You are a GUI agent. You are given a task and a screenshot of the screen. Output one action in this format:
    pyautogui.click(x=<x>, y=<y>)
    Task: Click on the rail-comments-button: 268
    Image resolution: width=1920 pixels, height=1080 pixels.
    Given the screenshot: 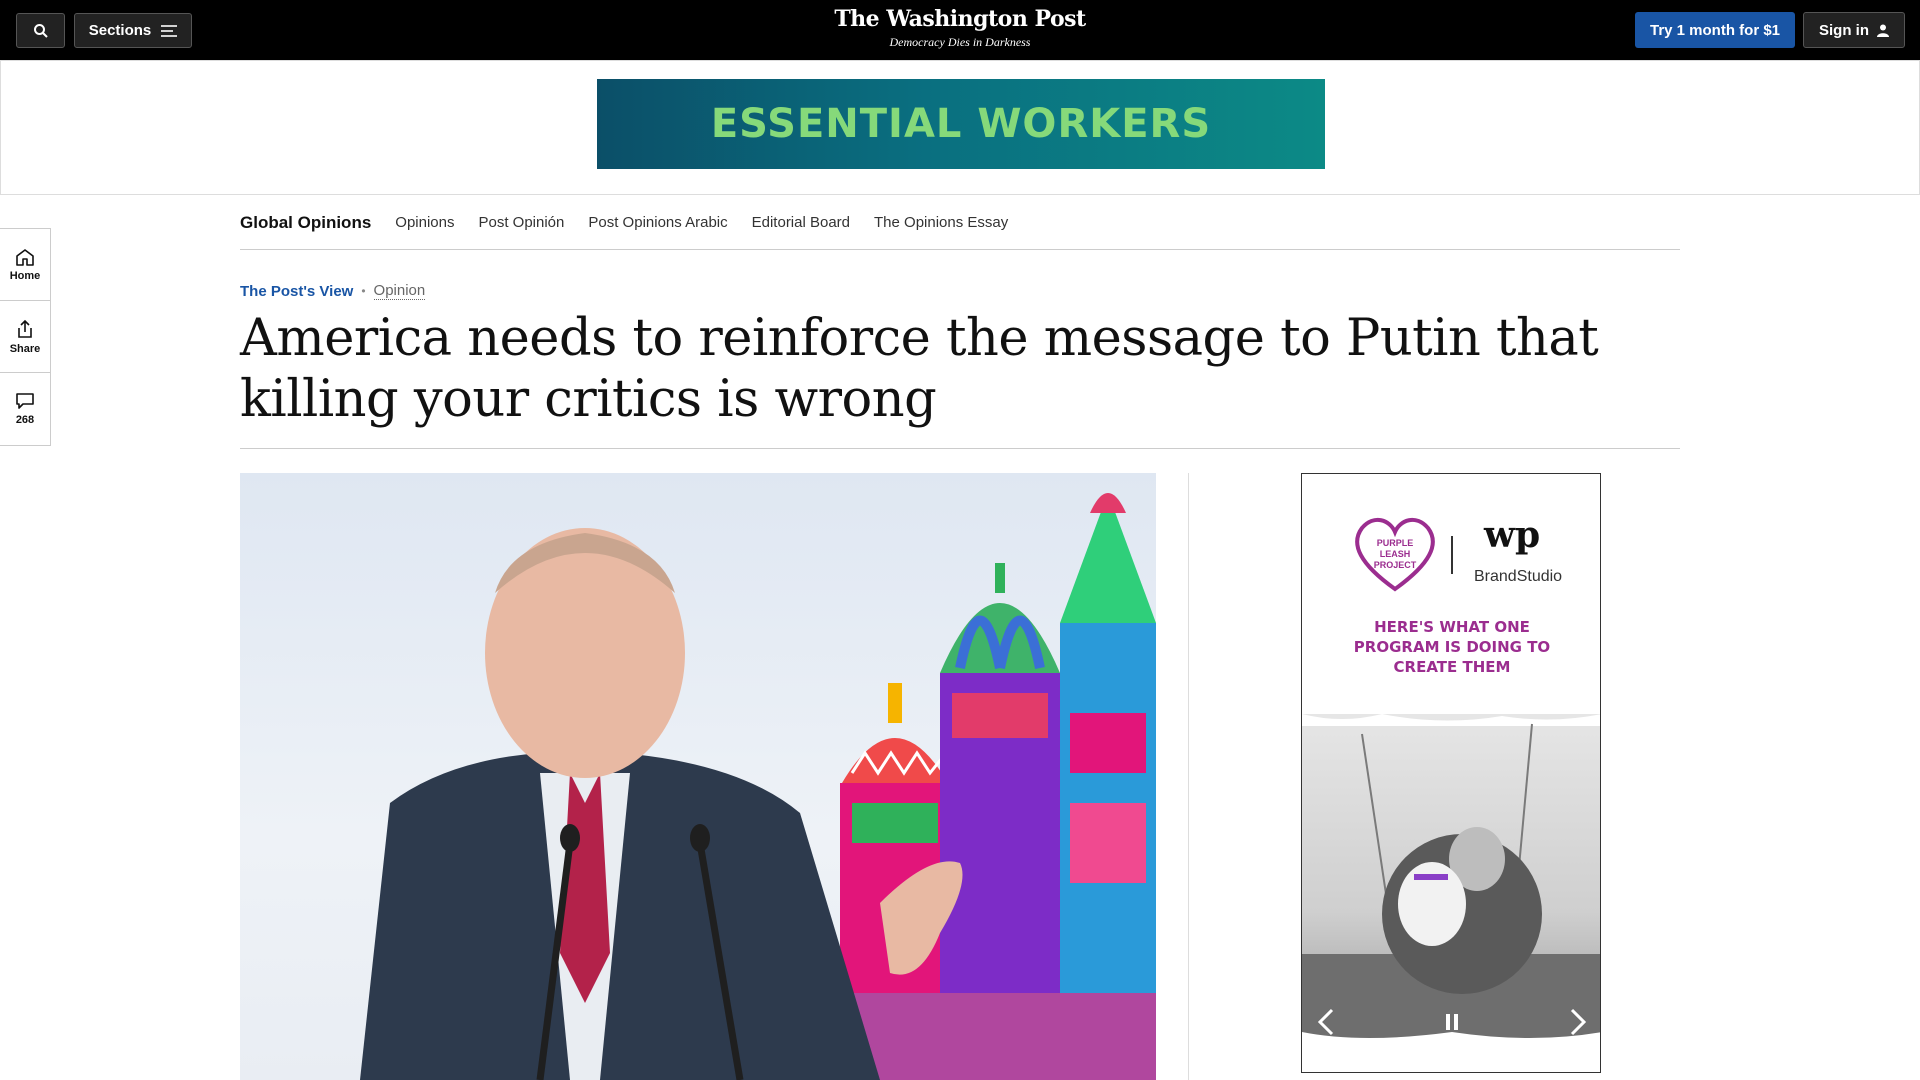 What is the action you would take?
    pyautogui.click(x=25, y=409)
    